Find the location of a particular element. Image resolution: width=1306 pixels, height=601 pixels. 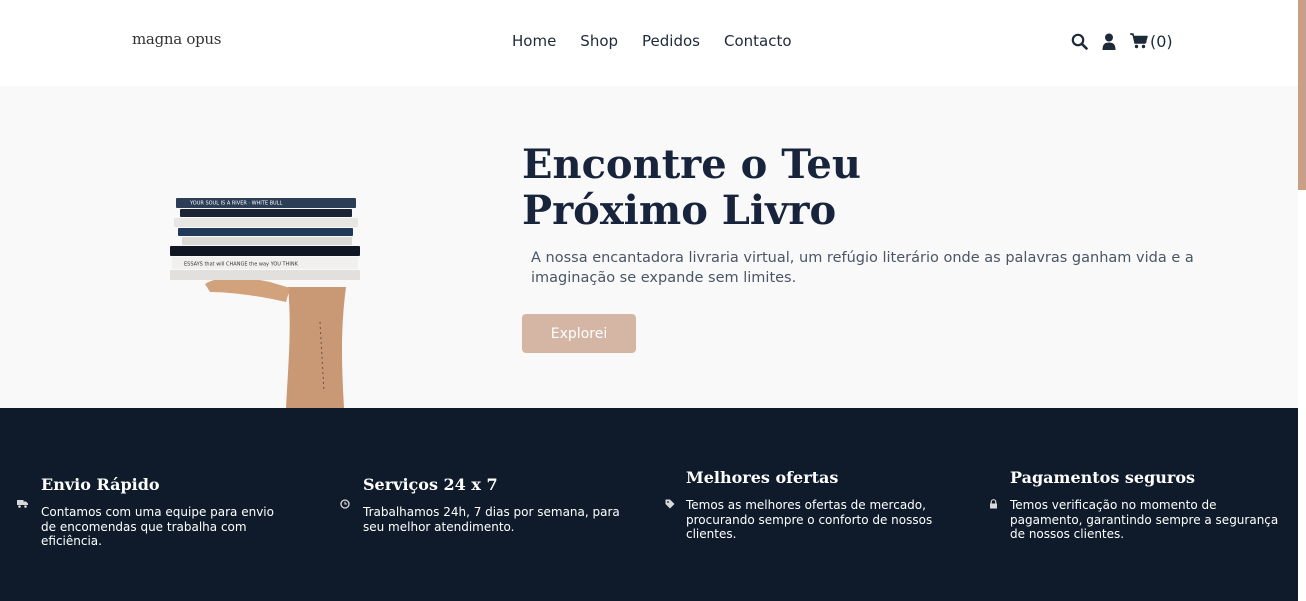

user-icon is located at coordinates (1109, 41).